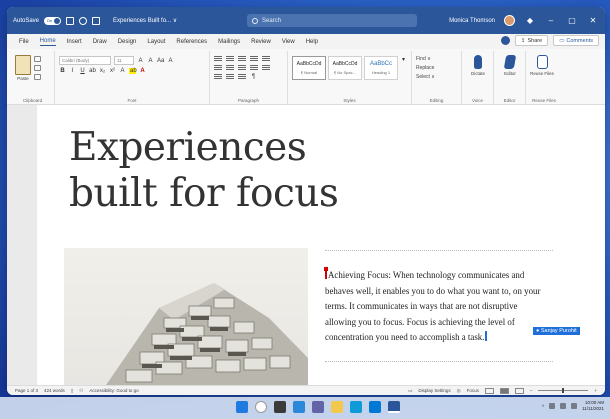 Image resolution: width=610 pixels, height=419 pixels. I want to click on page-info: Page 1 of 3, so click(26, 390).